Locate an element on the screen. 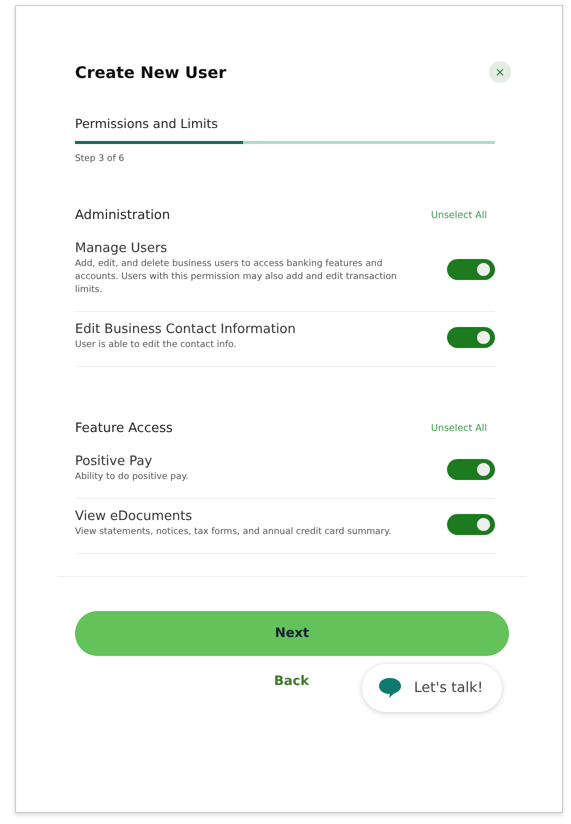 The image size is (571, 824). section-title: Feature Access is located at coordinates (124, 428).